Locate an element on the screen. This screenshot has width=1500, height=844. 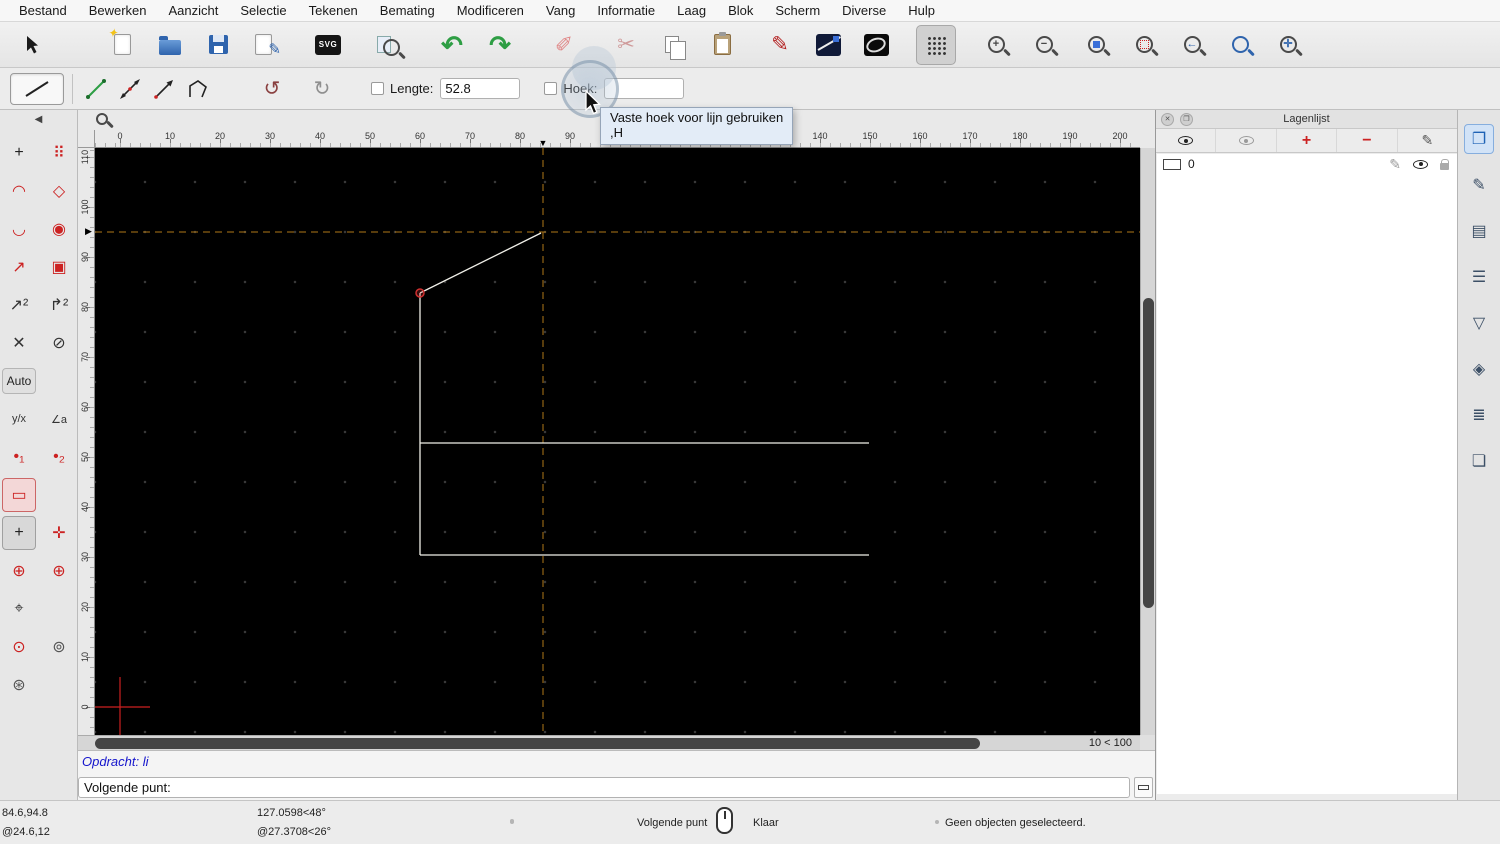
layer-visible-icon is located at coordinates (1420, 164).